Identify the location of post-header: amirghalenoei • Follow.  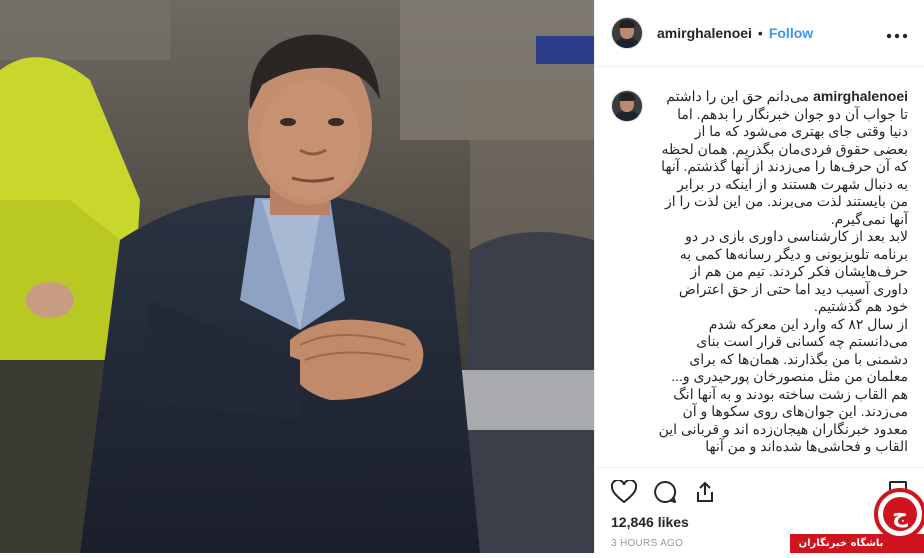
(759, 33).